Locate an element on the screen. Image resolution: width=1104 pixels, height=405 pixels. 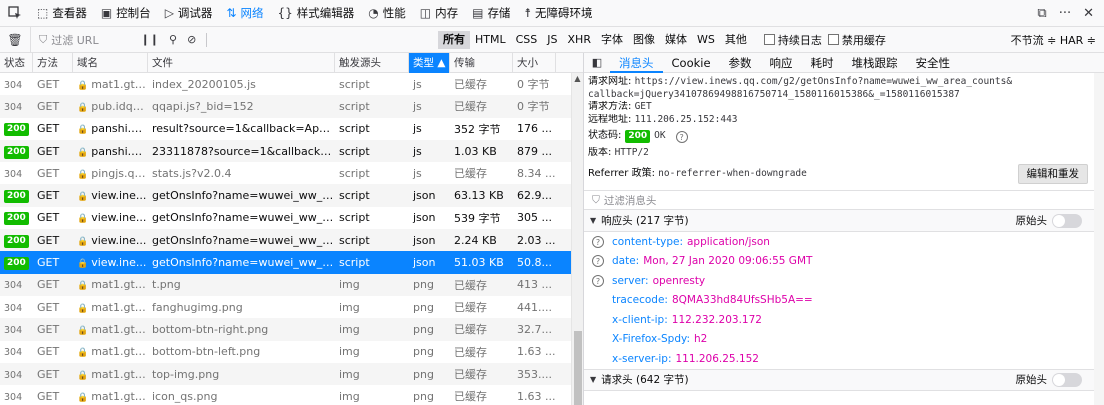
more-icon: ··· is located at coordinates (1065, 13).